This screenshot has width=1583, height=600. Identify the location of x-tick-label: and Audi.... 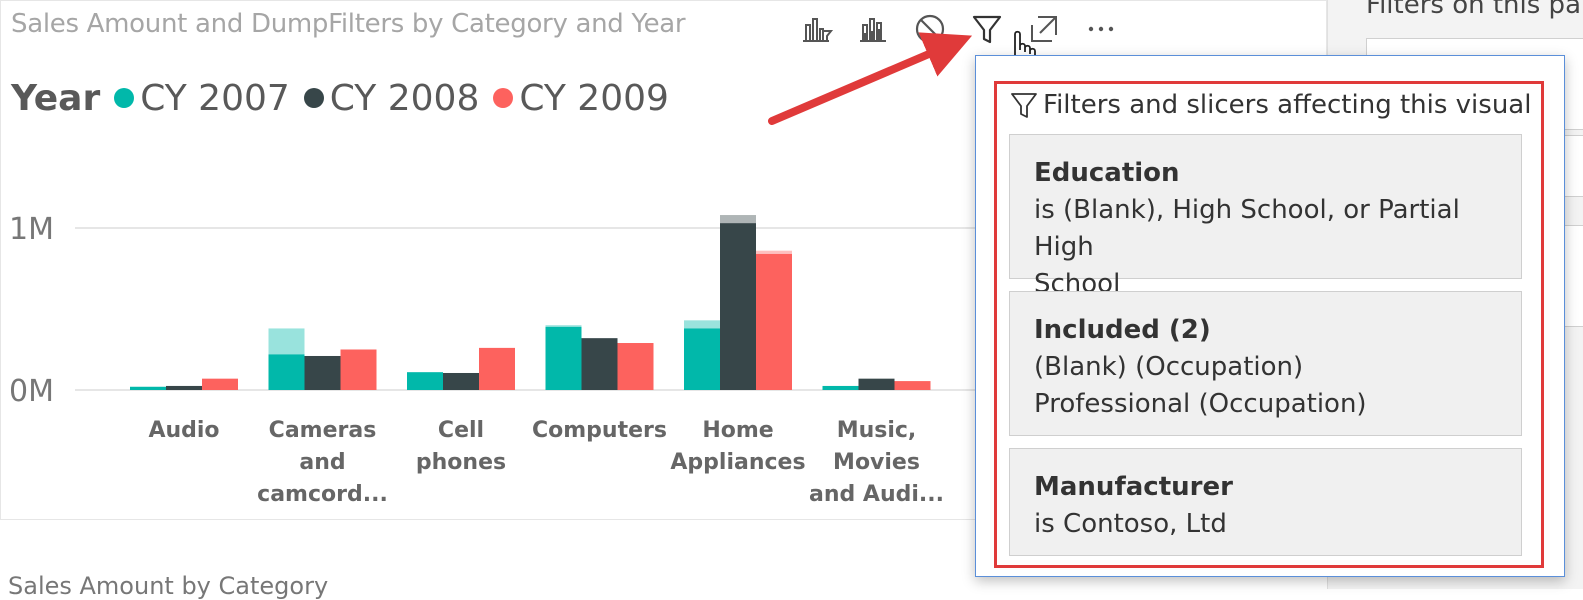
(876, 494).